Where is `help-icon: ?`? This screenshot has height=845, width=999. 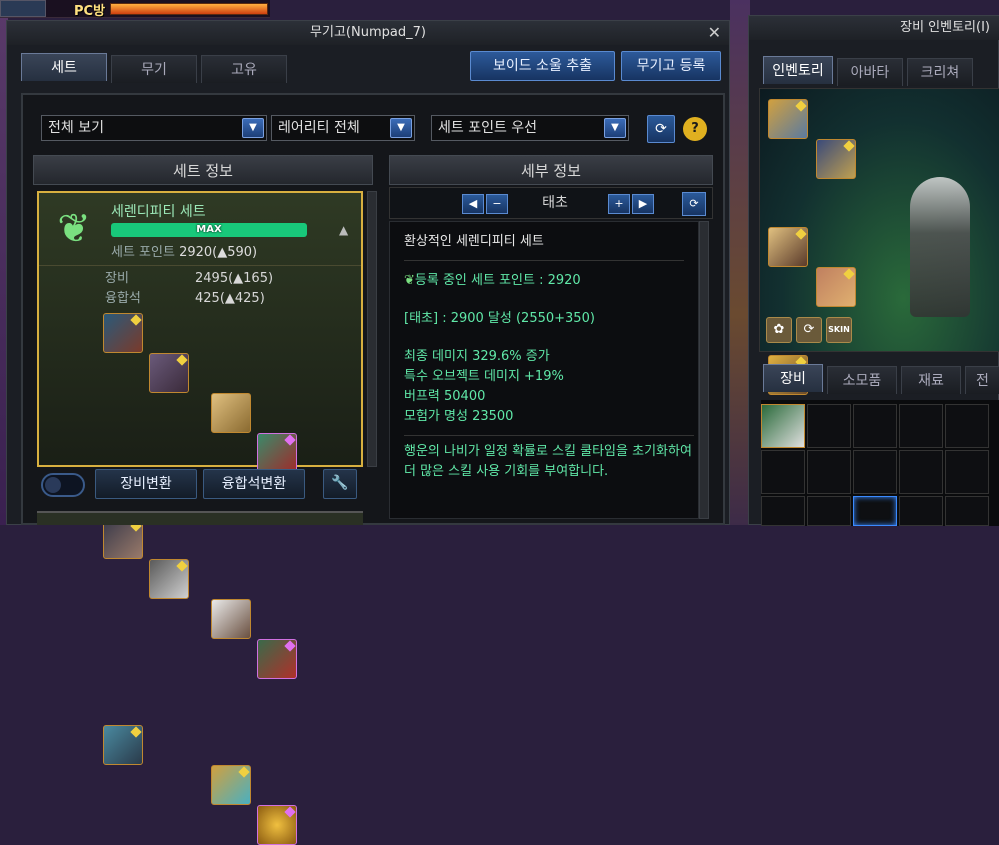
help-icon: ? is located at coordinates (695, 129).